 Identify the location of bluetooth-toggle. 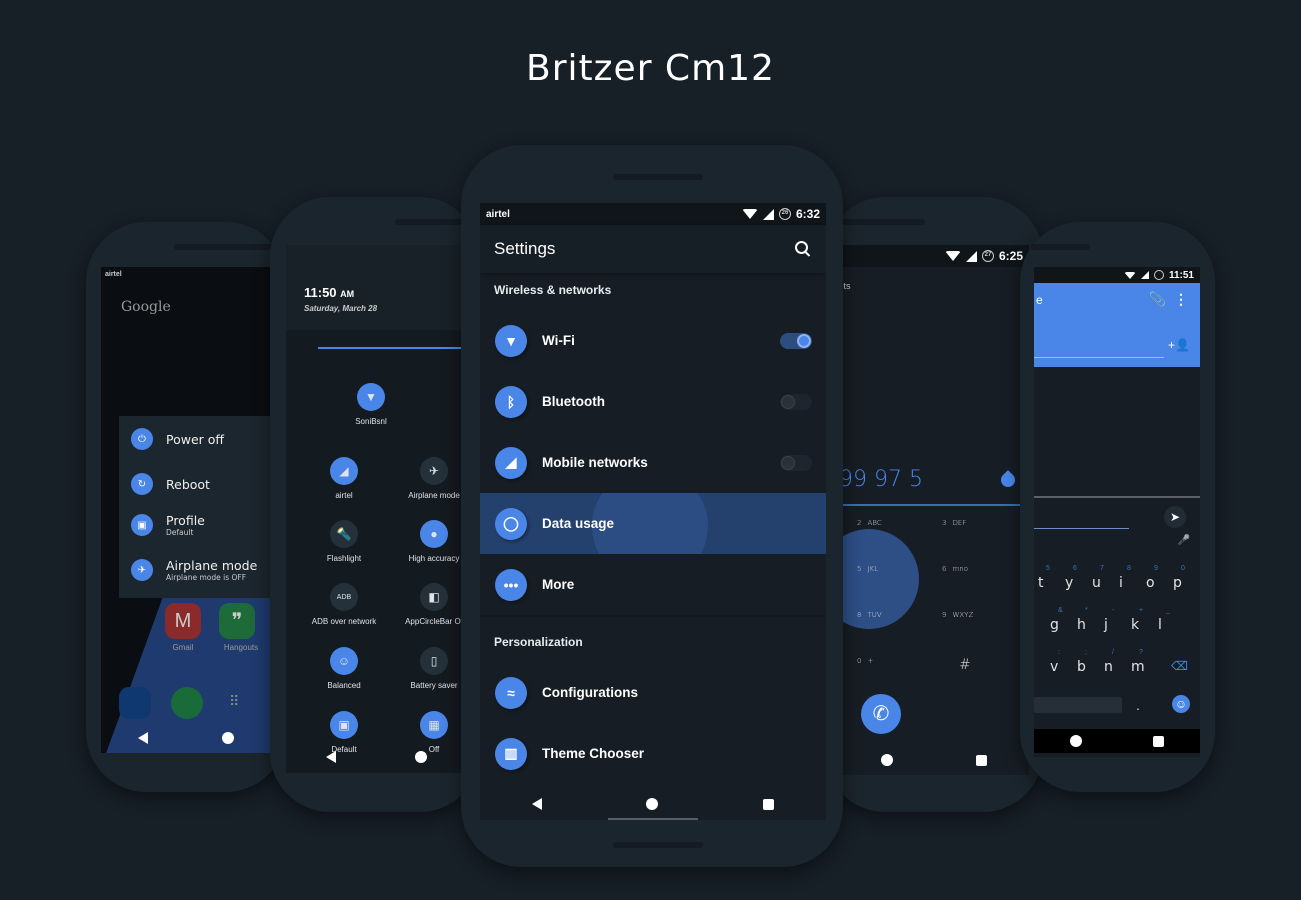
(796, 401).